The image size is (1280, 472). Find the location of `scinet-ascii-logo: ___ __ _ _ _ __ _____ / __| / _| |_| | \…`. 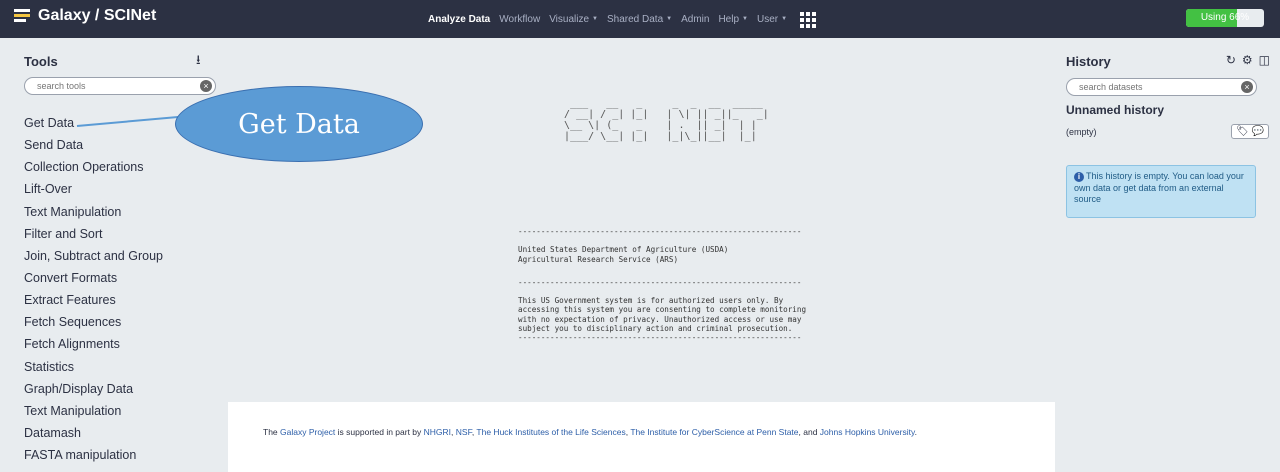

scinet-ascii-logo: ___ __ _ _ _ __ _____ / __| / _| |_| | \… is located at coordinates (666, 120).